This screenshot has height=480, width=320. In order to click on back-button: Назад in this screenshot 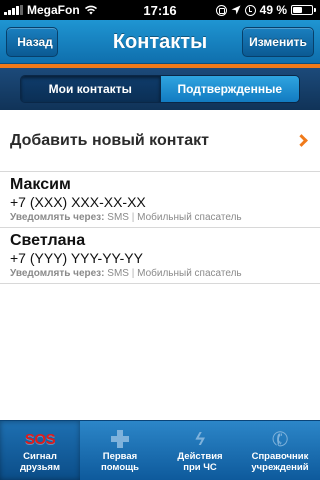, I will do `click(32, 42)`.